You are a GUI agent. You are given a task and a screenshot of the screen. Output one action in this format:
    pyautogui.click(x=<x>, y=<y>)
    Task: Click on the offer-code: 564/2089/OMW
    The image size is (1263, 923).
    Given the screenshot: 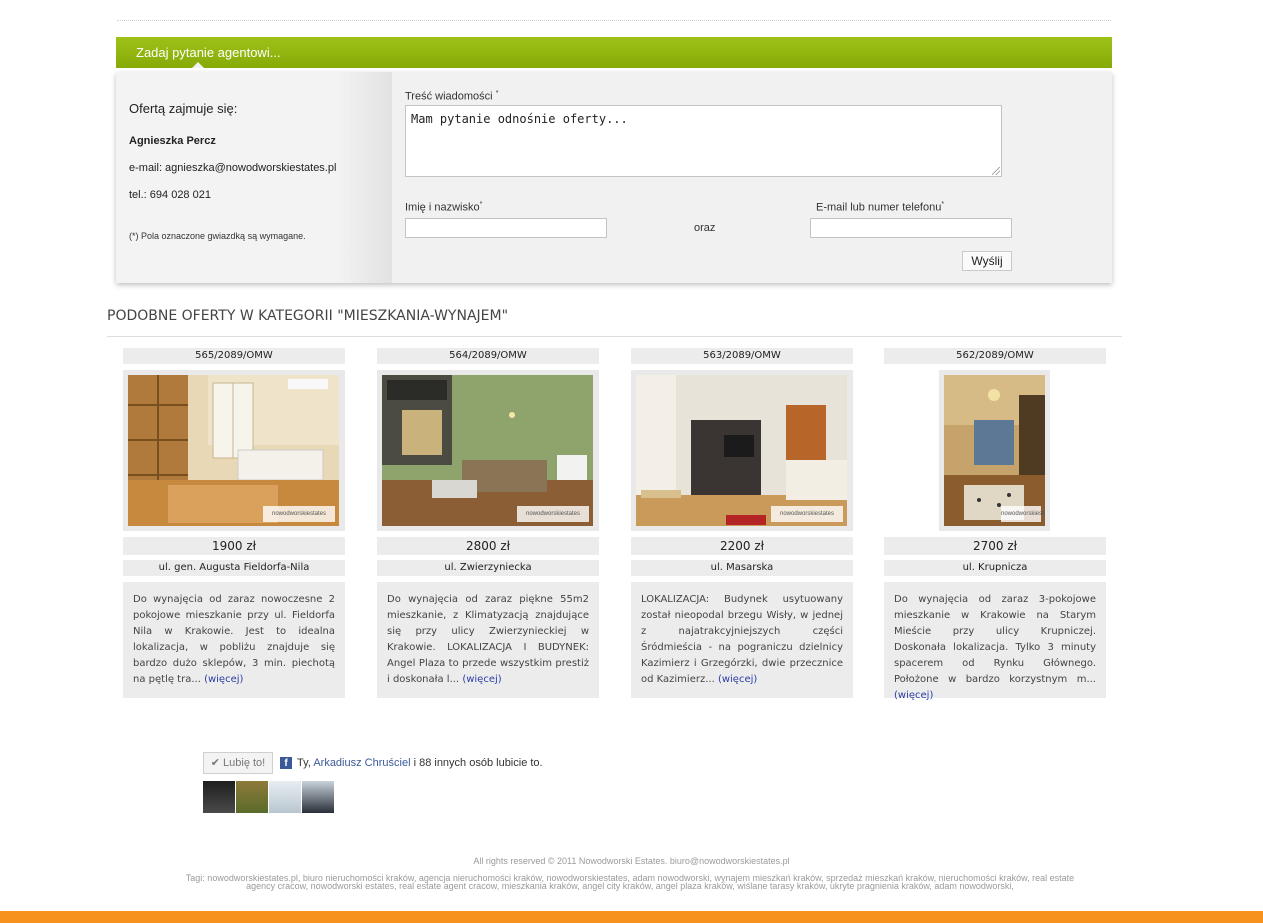 What is the action you would take?
    pyautogui.click(x=488, y=356)
    